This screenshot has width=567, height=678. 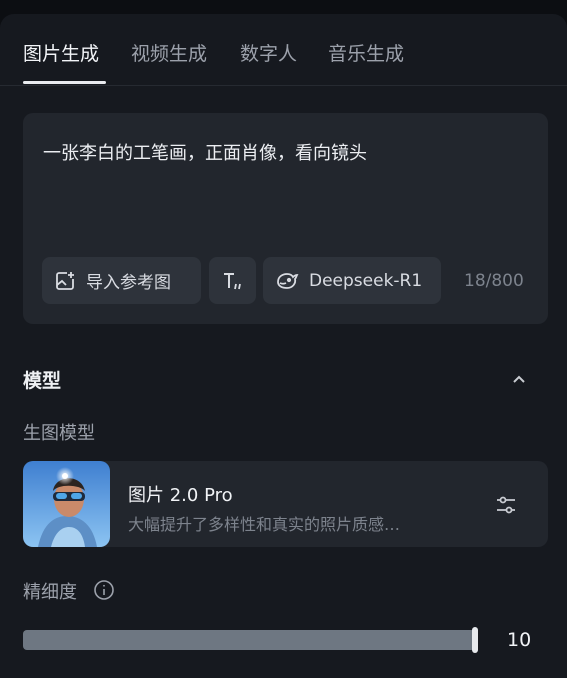 I want to click on info-icon, so click(x=104, y=590).